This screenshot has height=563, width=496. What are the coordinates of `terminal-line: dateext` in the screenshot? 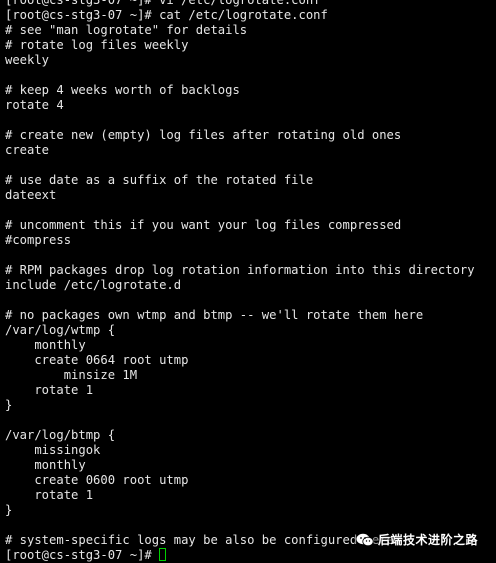 It's located at (31, 195).